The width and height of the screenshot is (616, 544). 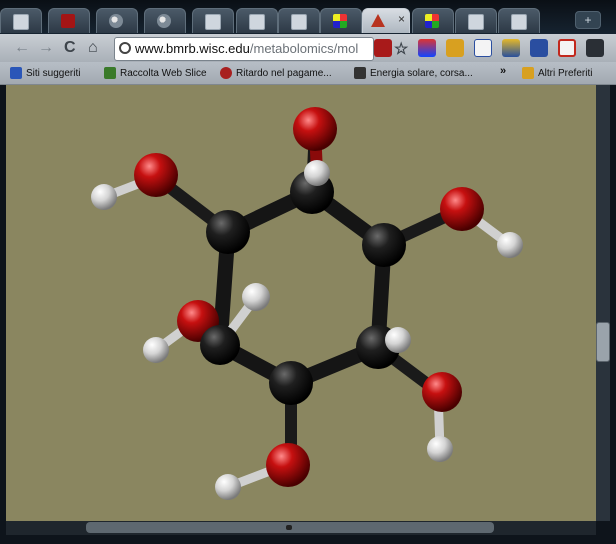 I want to click on new-tab-button: +, so click(x=588, y=20).